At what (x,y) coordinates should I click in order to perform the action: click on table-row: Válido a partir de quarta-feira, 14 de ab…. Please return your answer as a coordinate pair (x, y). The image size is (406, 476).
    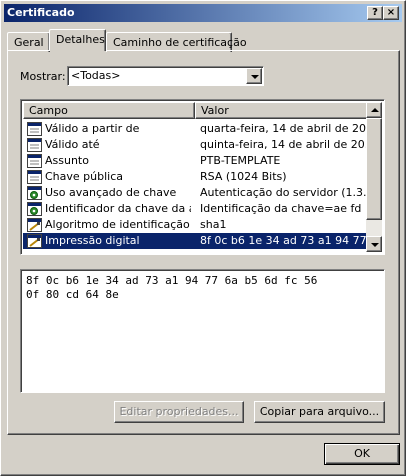
    Looking at the image, I should click on (195, 129).